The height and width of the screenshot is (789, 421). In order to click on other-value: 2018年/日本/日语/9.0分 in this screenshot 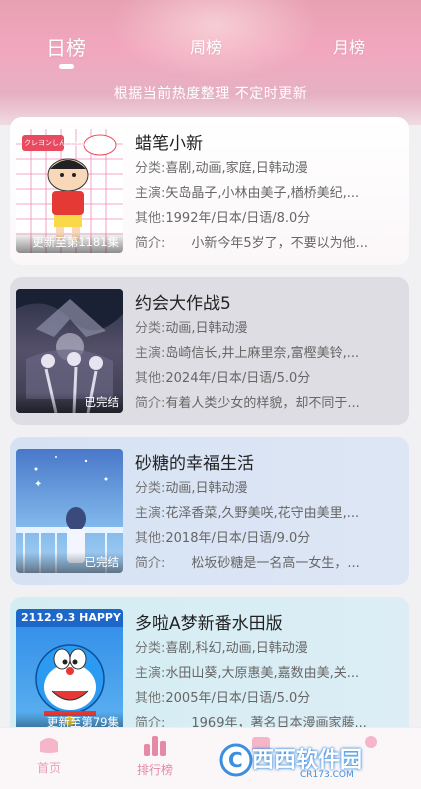, I will do `click(238, 538)`.